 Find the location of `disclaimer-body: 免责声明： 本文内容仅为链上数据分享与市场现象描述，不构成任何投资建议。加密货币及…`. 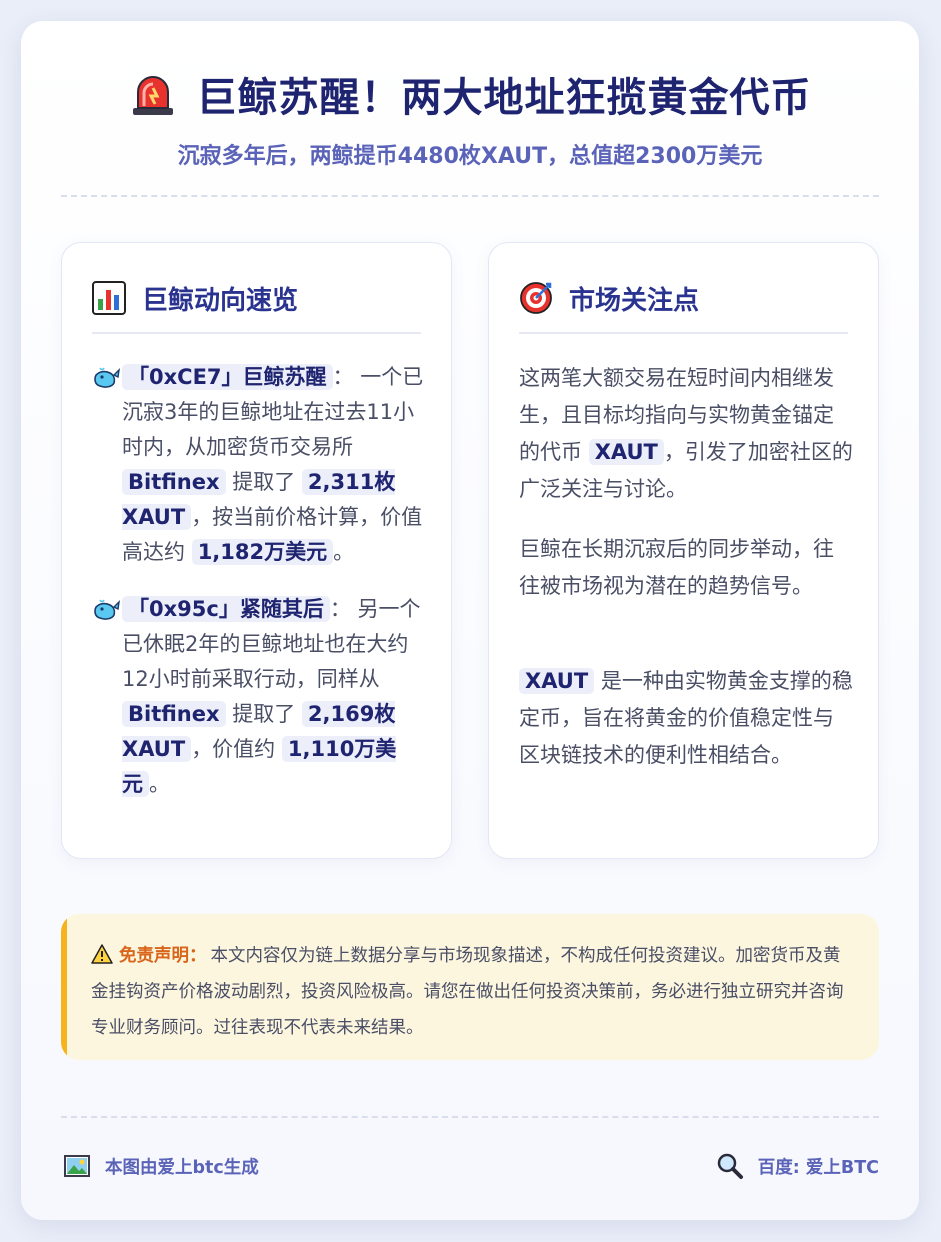

disclaimer-body: 免责声明： 本文内容仅为链上数据分享与市场现象描述，不构成任何投资建议。加密货币及… is located at coordinates (474, 992).